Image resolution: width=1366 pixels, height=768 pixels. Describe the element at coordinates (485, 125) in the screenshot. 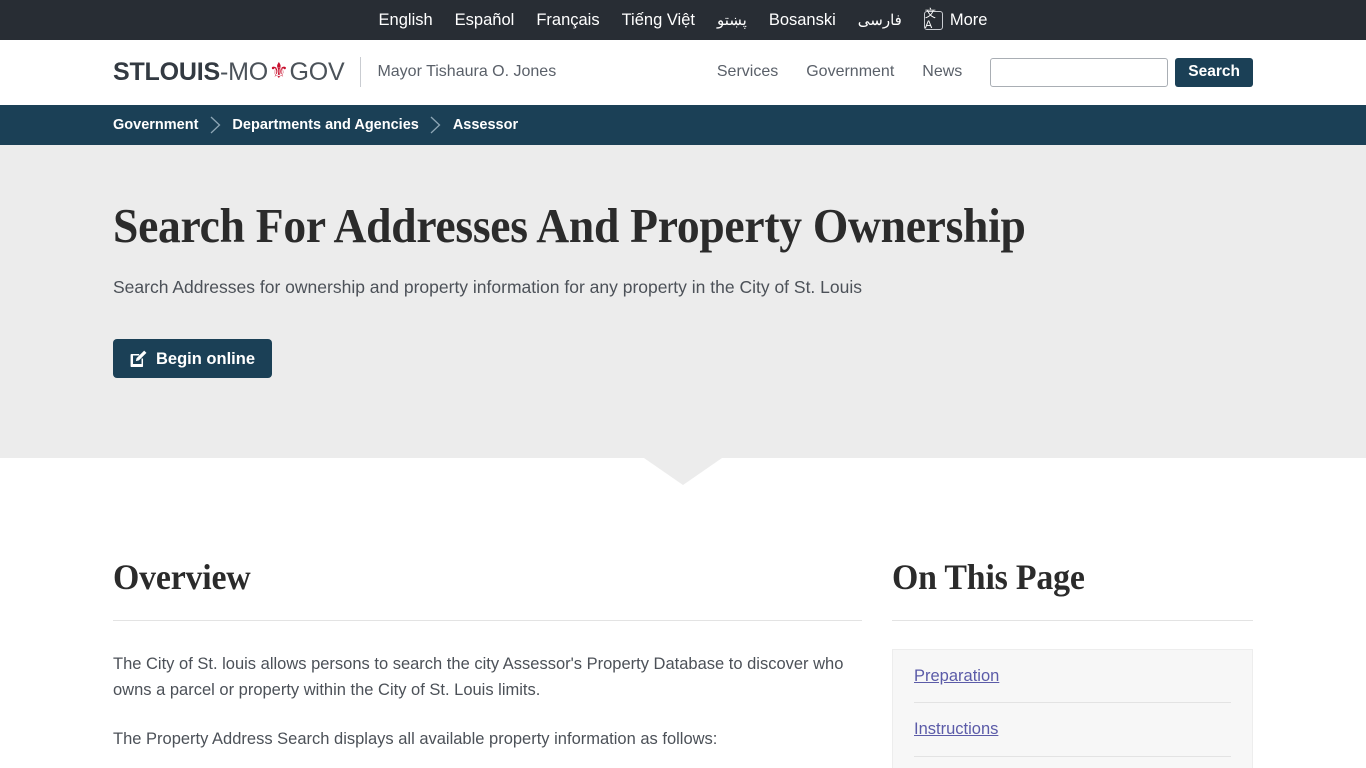

I see `breadcrumb-assessor: Assessor` at that location.